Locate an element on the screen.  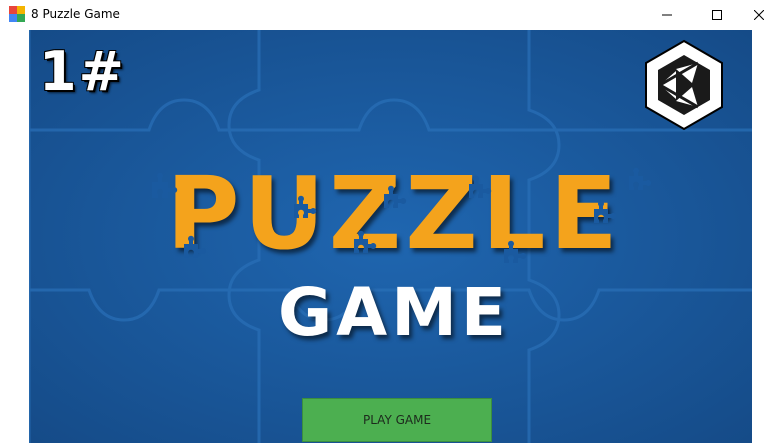
minimize-button is located at coordinates (667, 15).